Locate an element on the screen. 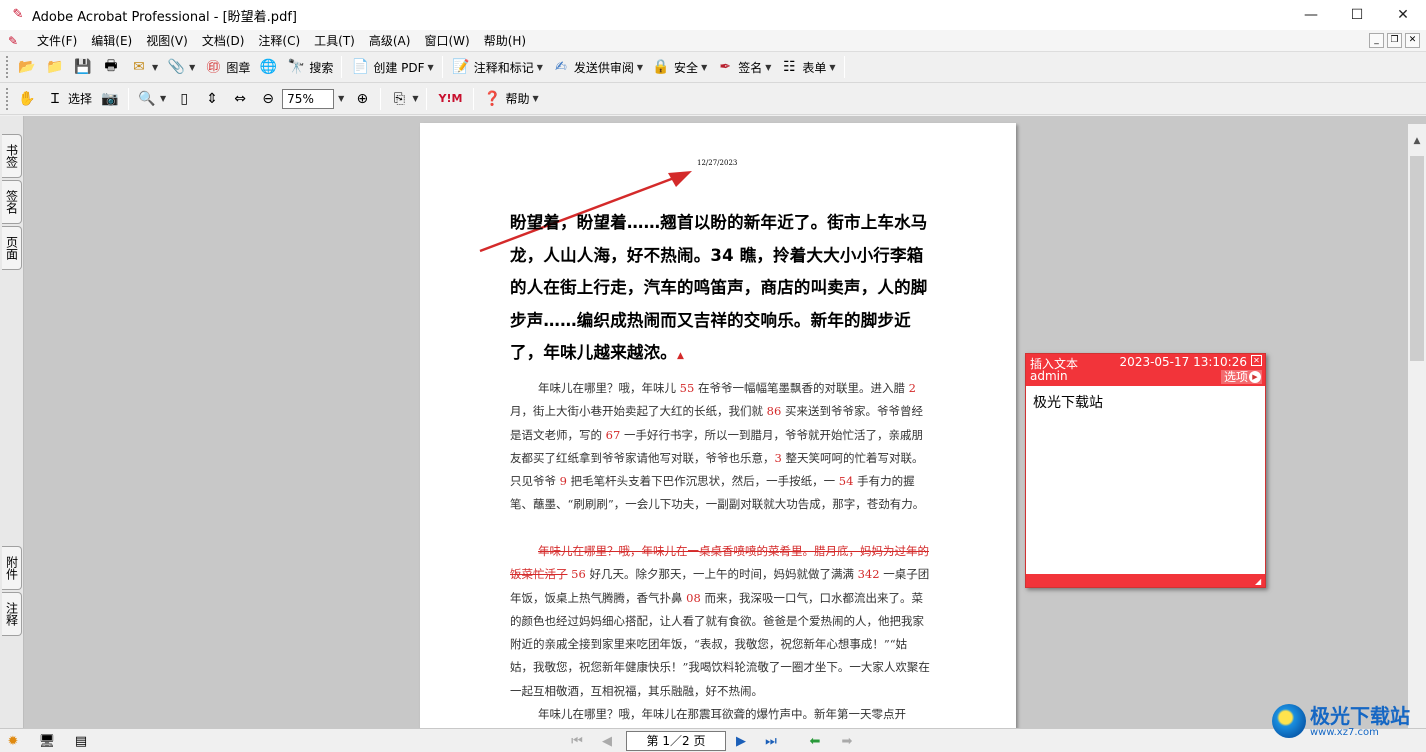 The height and width of the screenshot is (752, 1426). monitor-icon: 🖥 is located at coordinates (47, 741).